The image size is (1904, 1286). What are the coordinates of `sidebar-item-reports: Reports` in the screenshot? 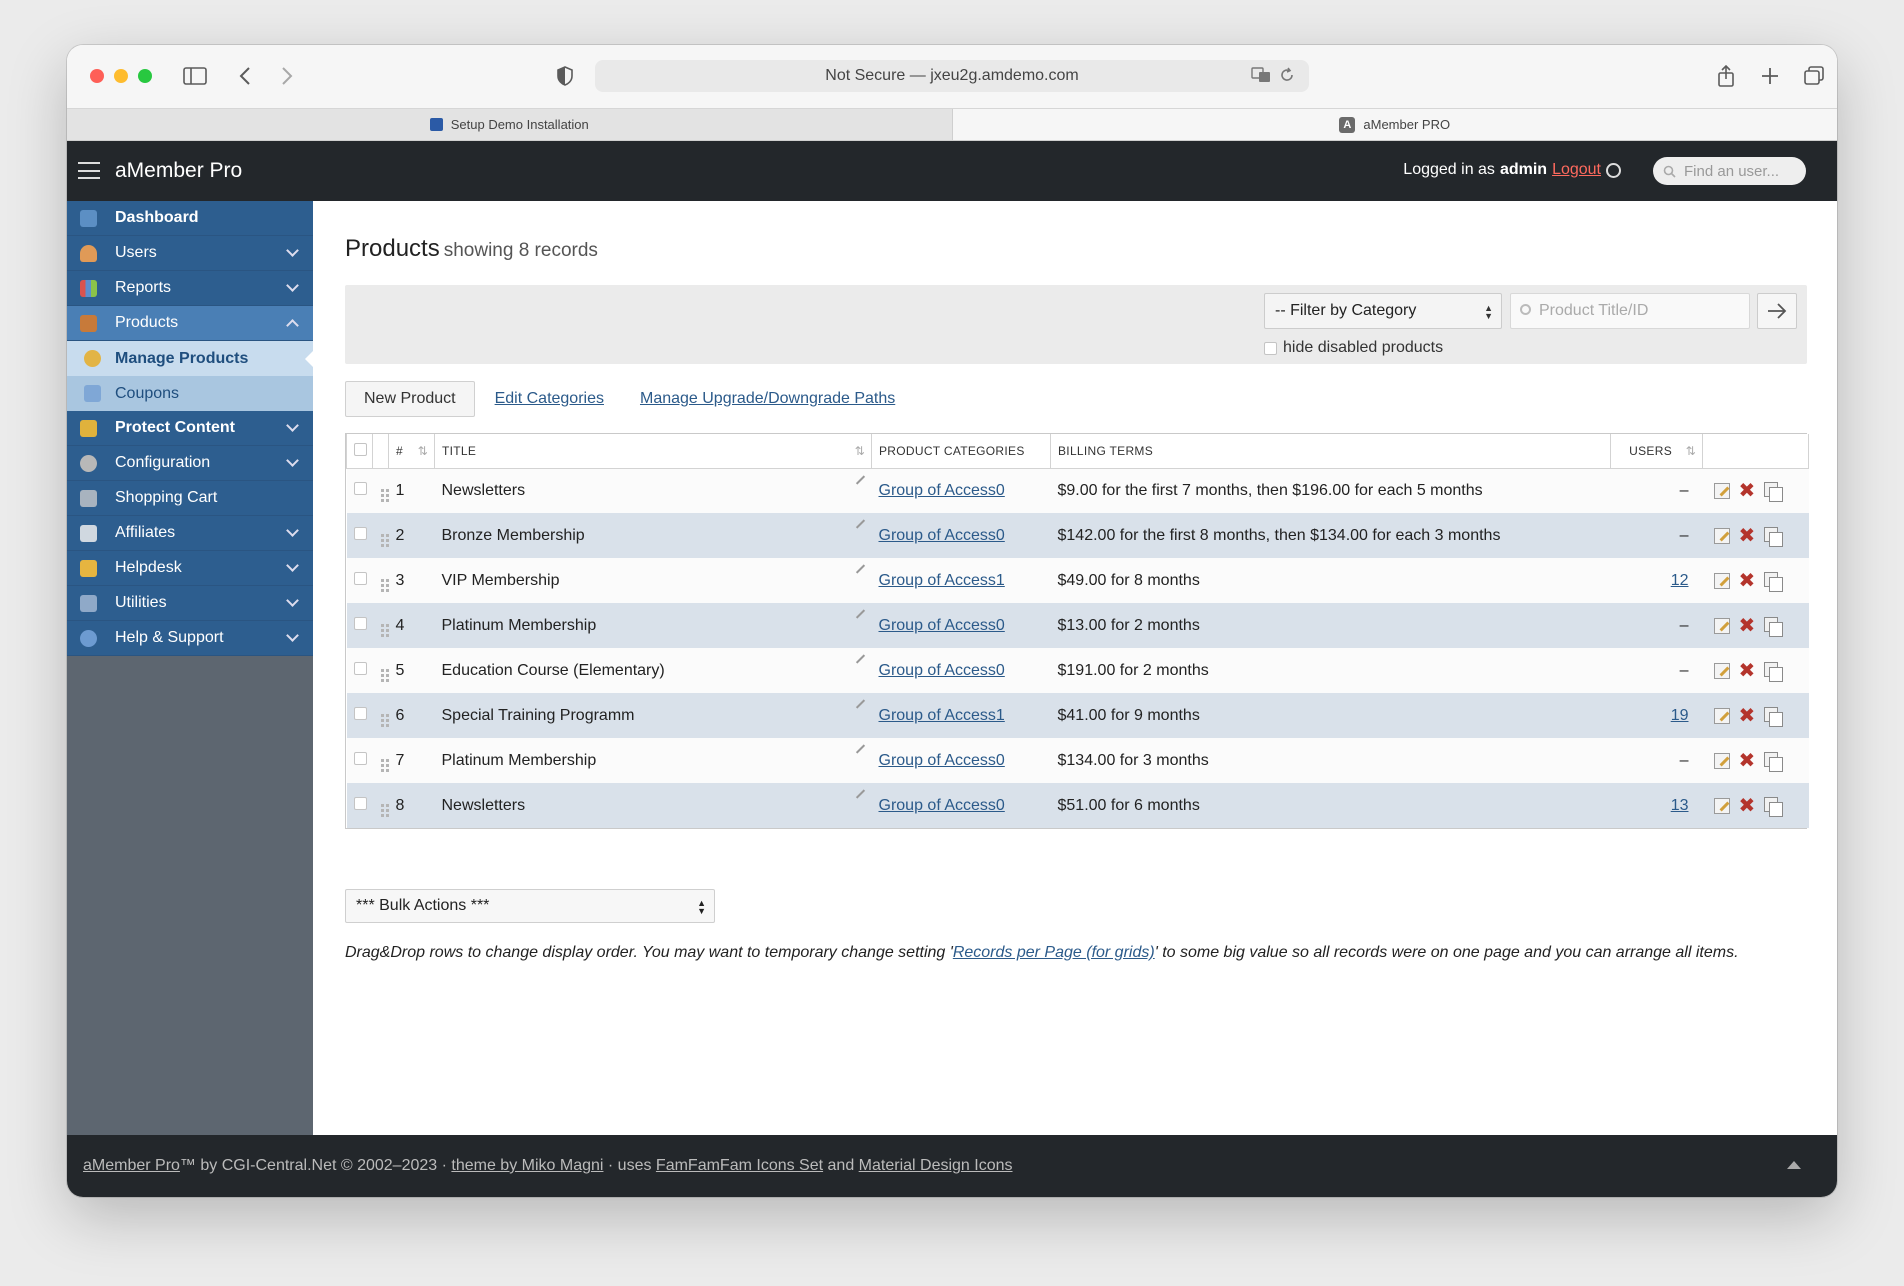 It's located at (190, 288).